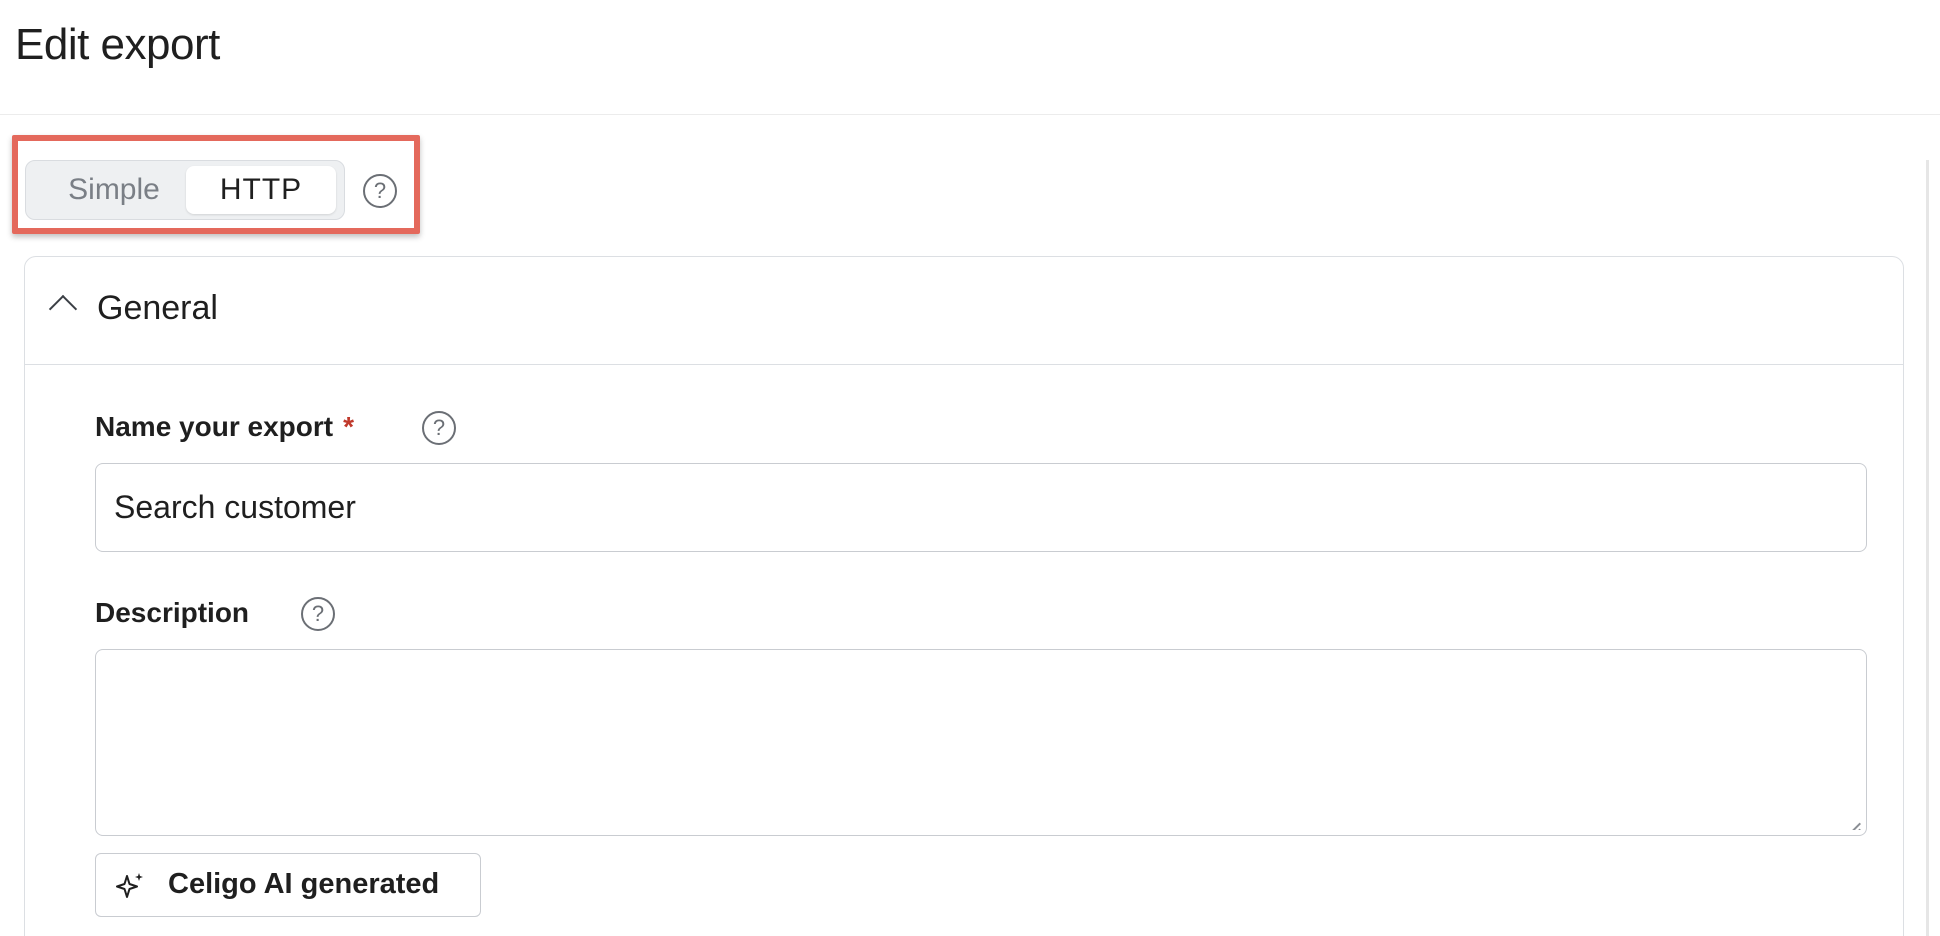 The height and width of the screenshot is (936, 1940). I want to click on section-title: General, so click(157, 308).